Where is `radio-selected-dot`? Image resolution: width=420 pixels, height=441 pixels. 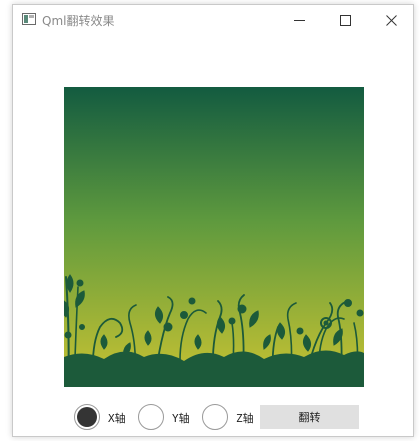 radio-selected-dot is located at coordinates (87, 417).